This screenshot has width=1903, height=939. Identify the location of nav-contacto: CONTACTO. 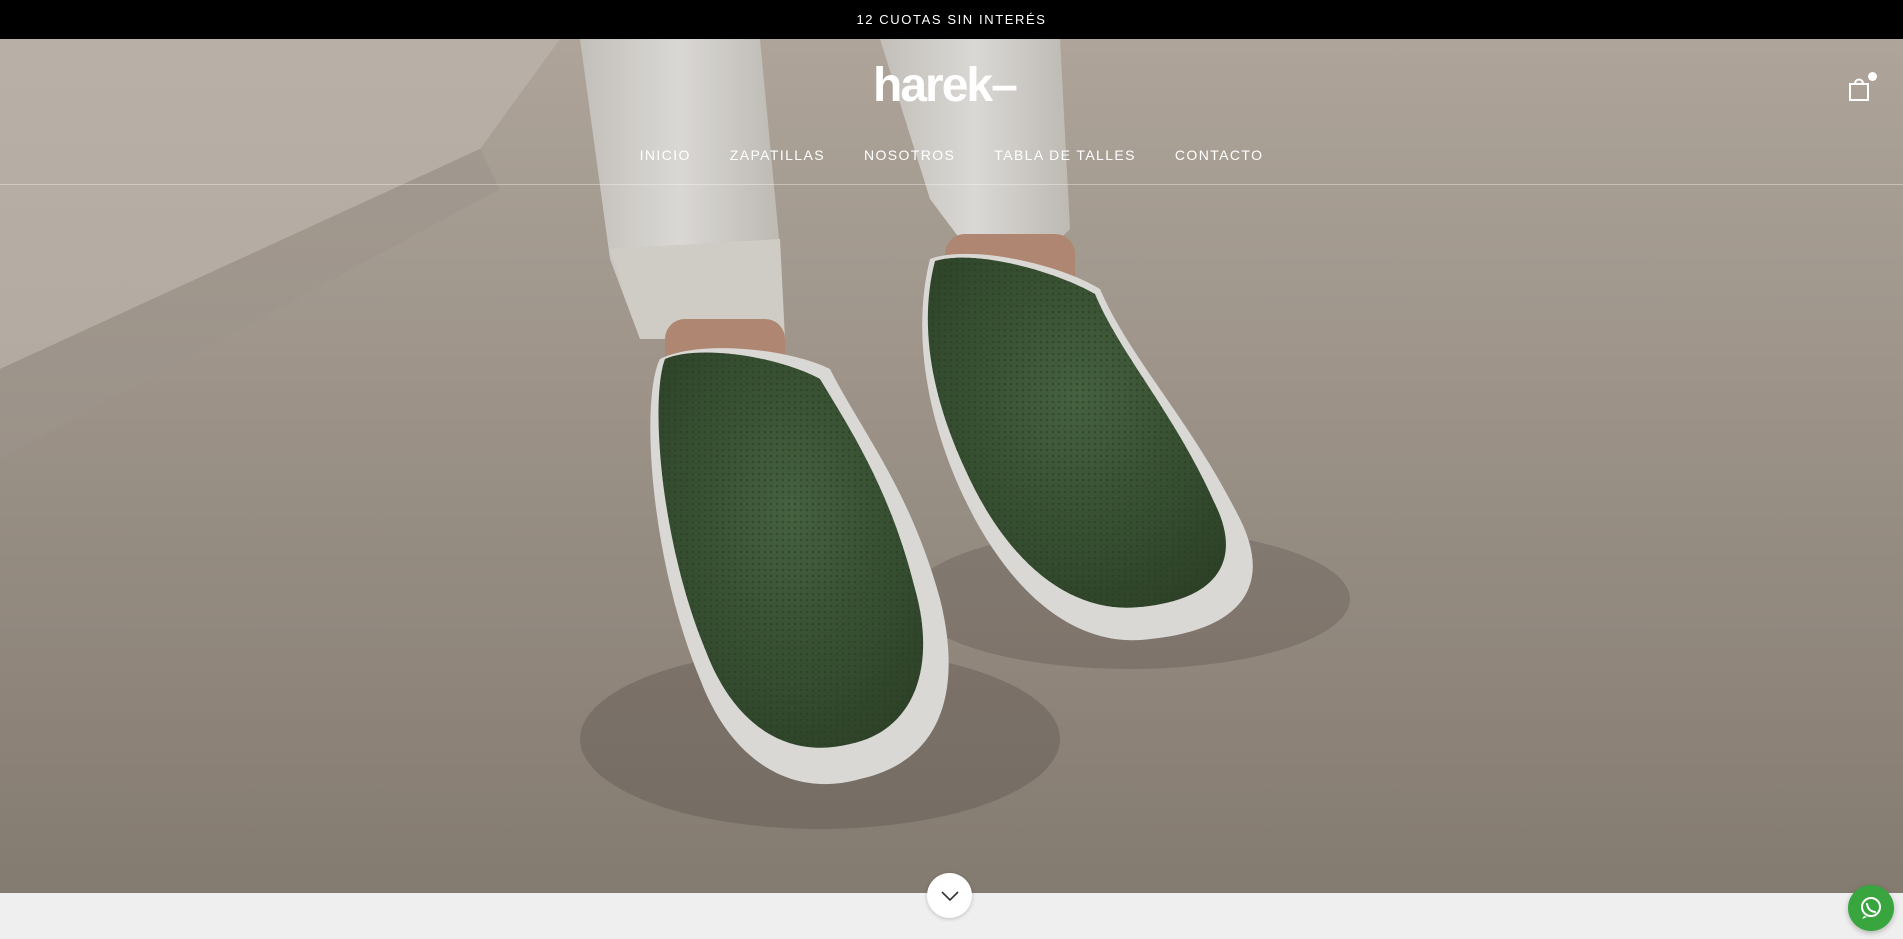
(1219, 155).